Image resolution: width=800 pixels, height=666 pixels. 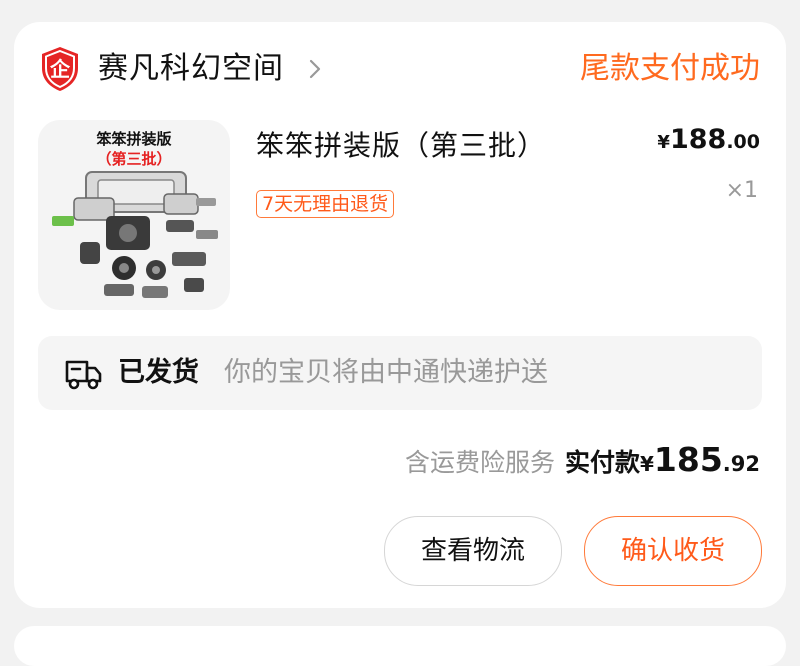 What do you see at coordinates (135, 234) in the screenshot?
I see `model-kit-image` at bounding box center [135, 234].